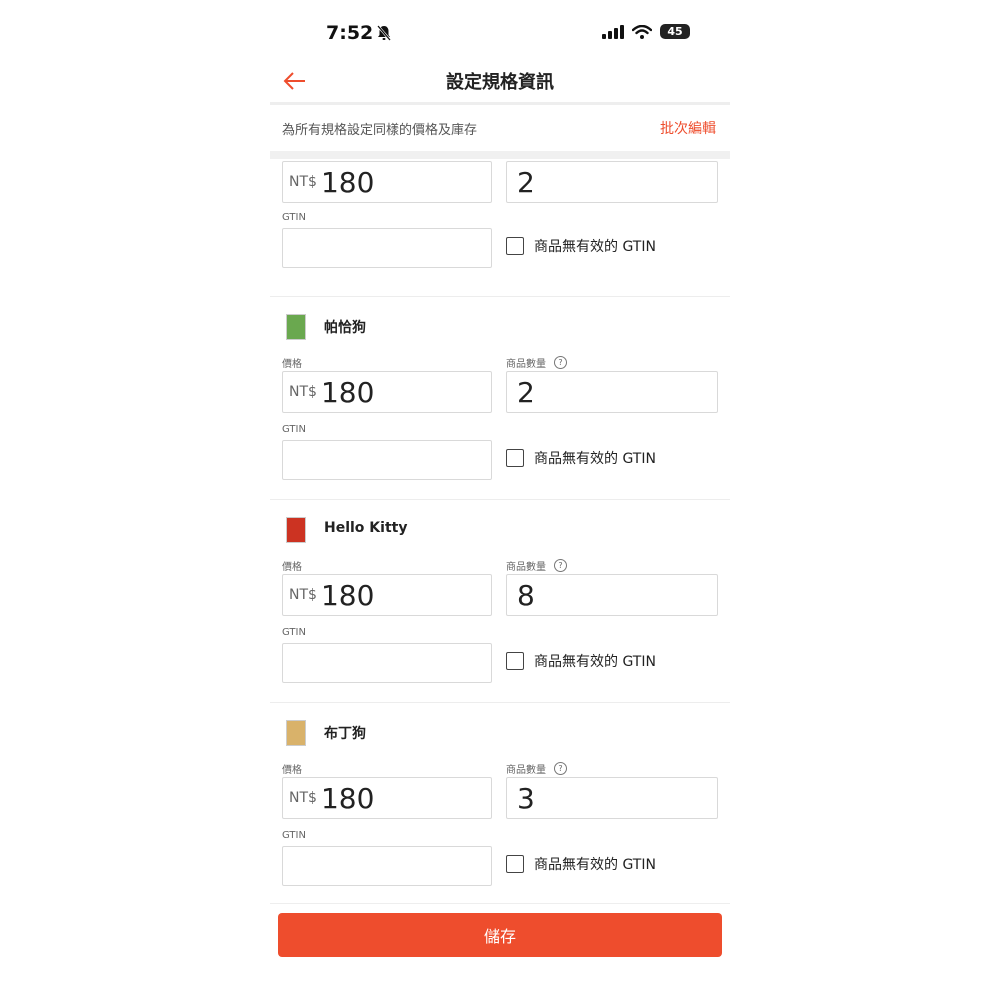 The height and width of the screenshot is (1000, 1000). What do you see at coordinates (500, 805) in the screenshot?
I see `inputs-row: NT$ 180 3` at bounding box center [500, 805].